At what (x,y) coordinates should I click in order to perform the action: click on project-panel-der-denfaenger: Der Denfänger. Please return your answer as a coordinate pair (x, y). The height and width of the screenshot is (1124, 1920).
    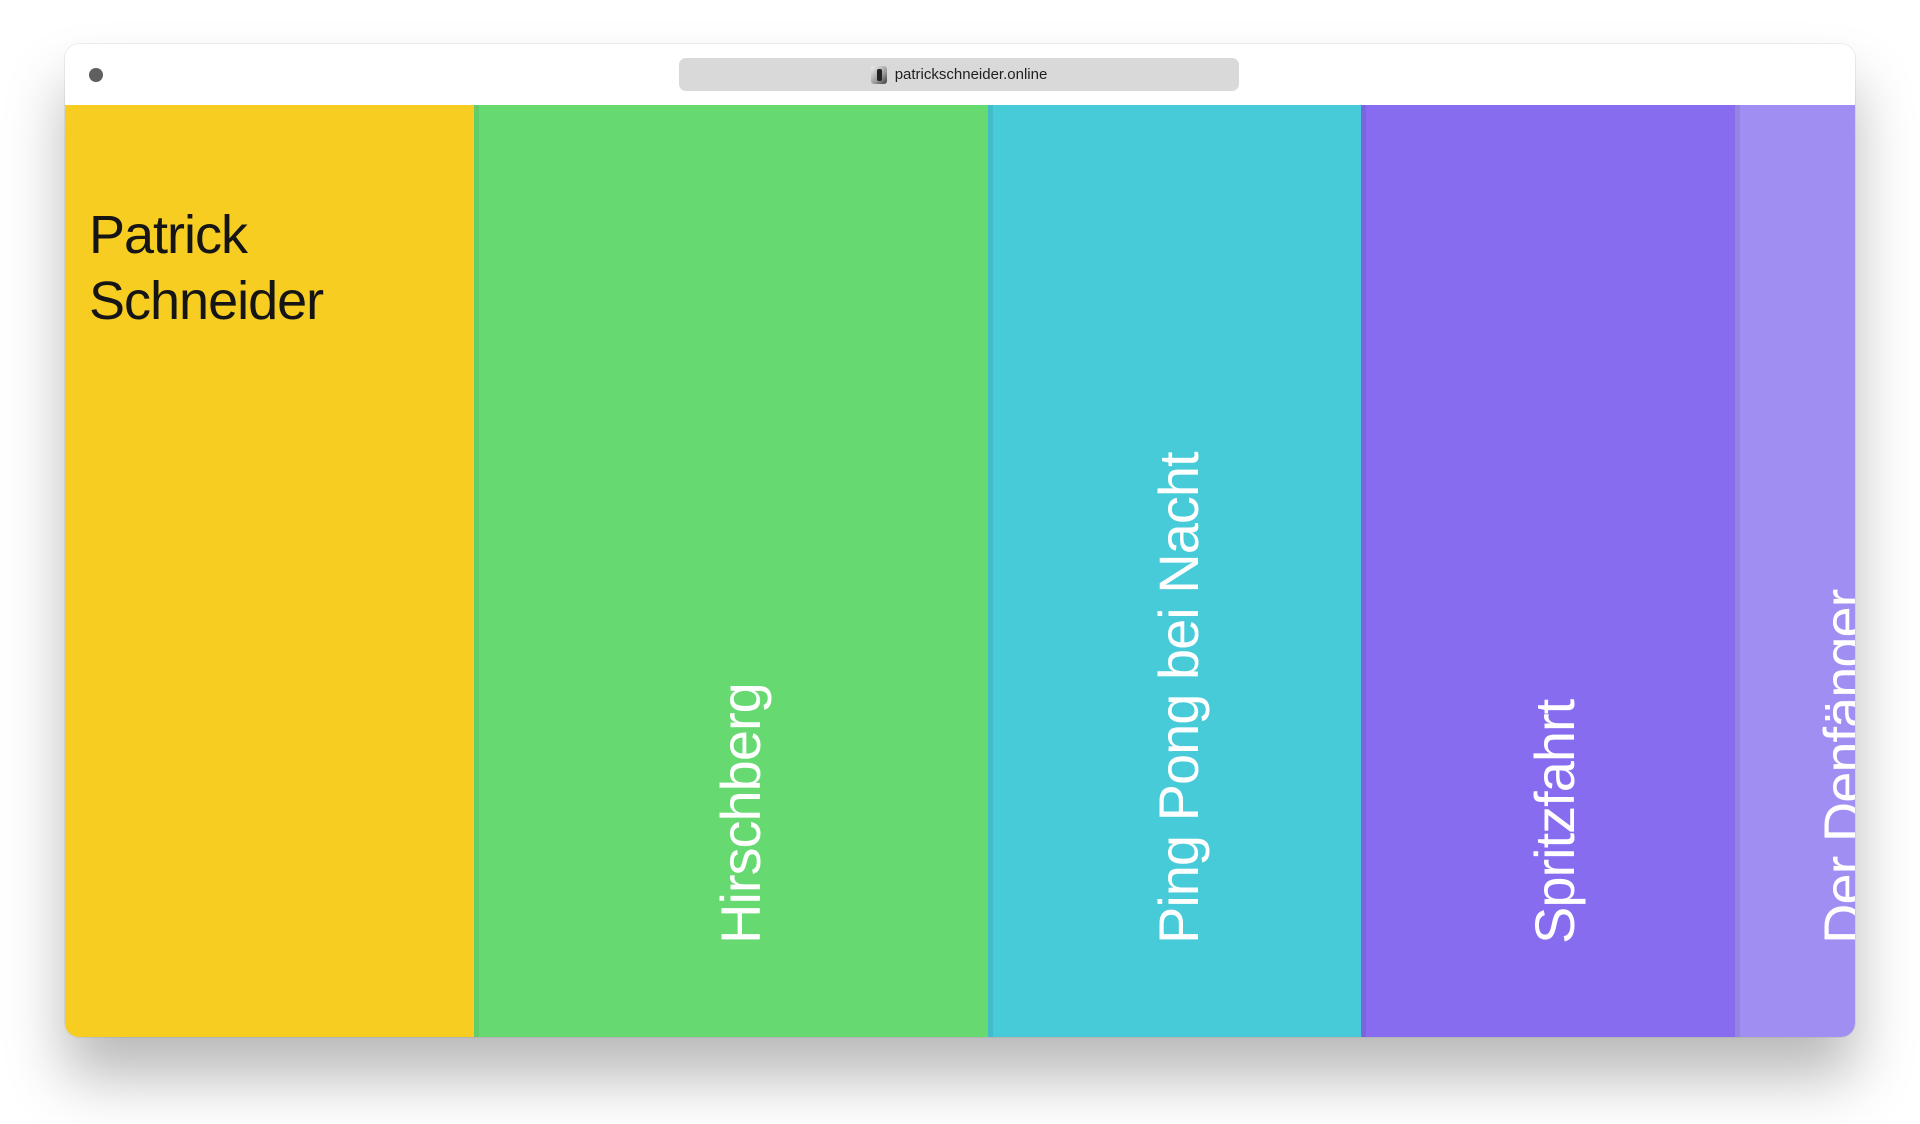
    Looking at the image, I should click on (1795, 571).